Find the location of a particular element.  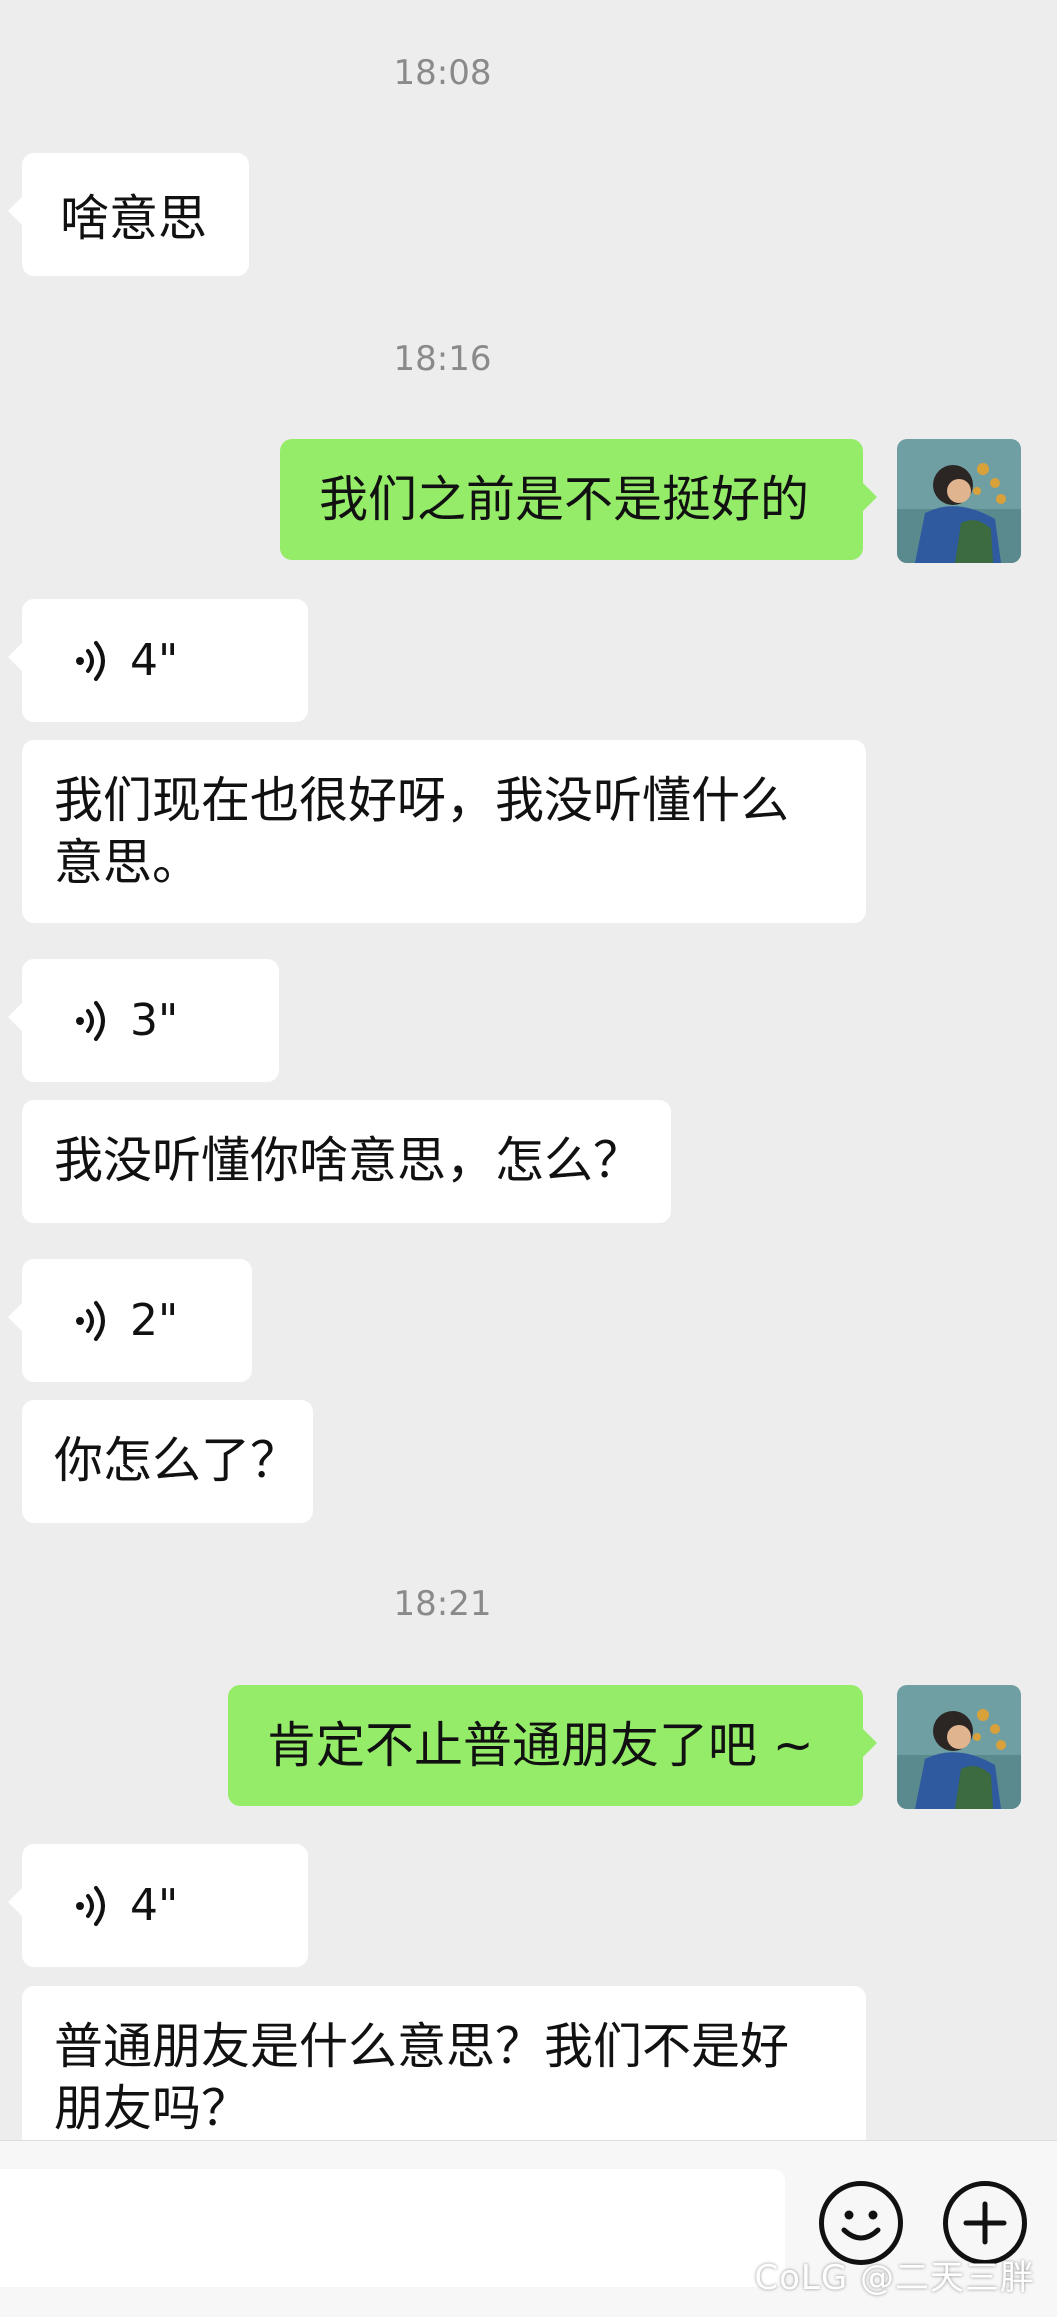

message-text-line: 我们现在也很好呀，我没听懂什么 is located at coordinates (422, 800).